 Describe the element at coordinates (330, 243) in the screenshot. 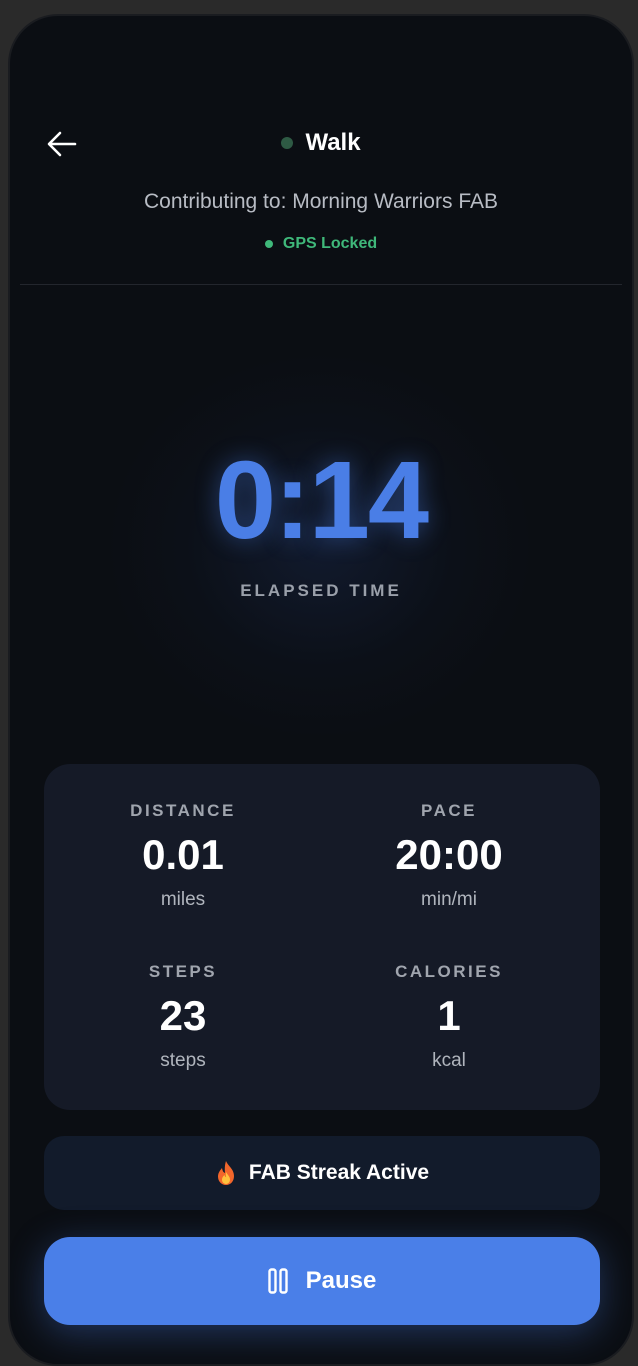

I see `gps-status-text: GPS Locked` at that location.